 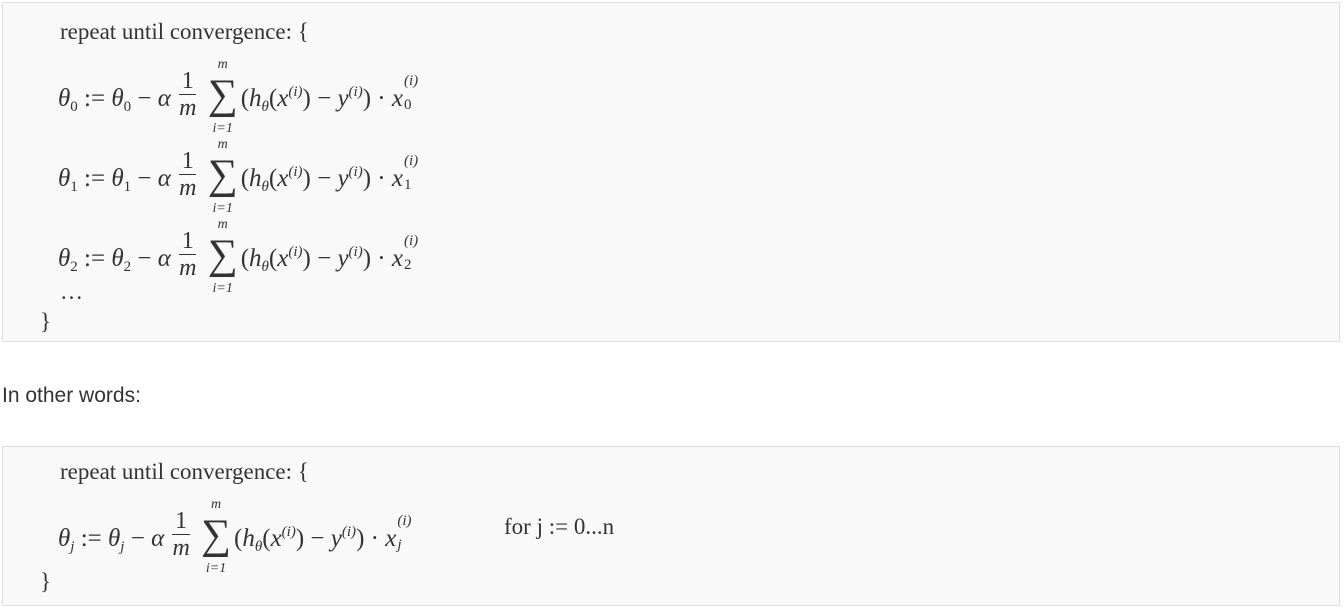 What do you see at coordinates (46, 581) in the screenshot?
I see `closing-brace-2: }` at bounding box center [46, 581].